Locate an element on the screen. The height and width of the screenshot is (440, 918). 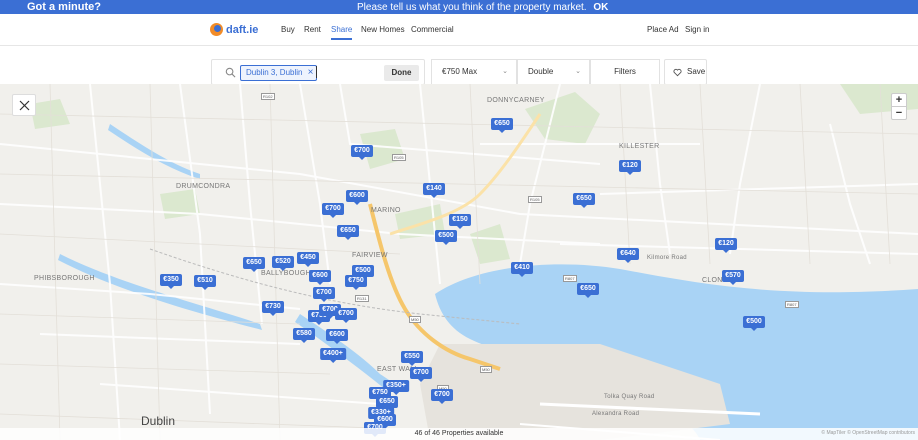
location-chip-label: Dublin 3, Dublin is located at coordinates (274, 72).